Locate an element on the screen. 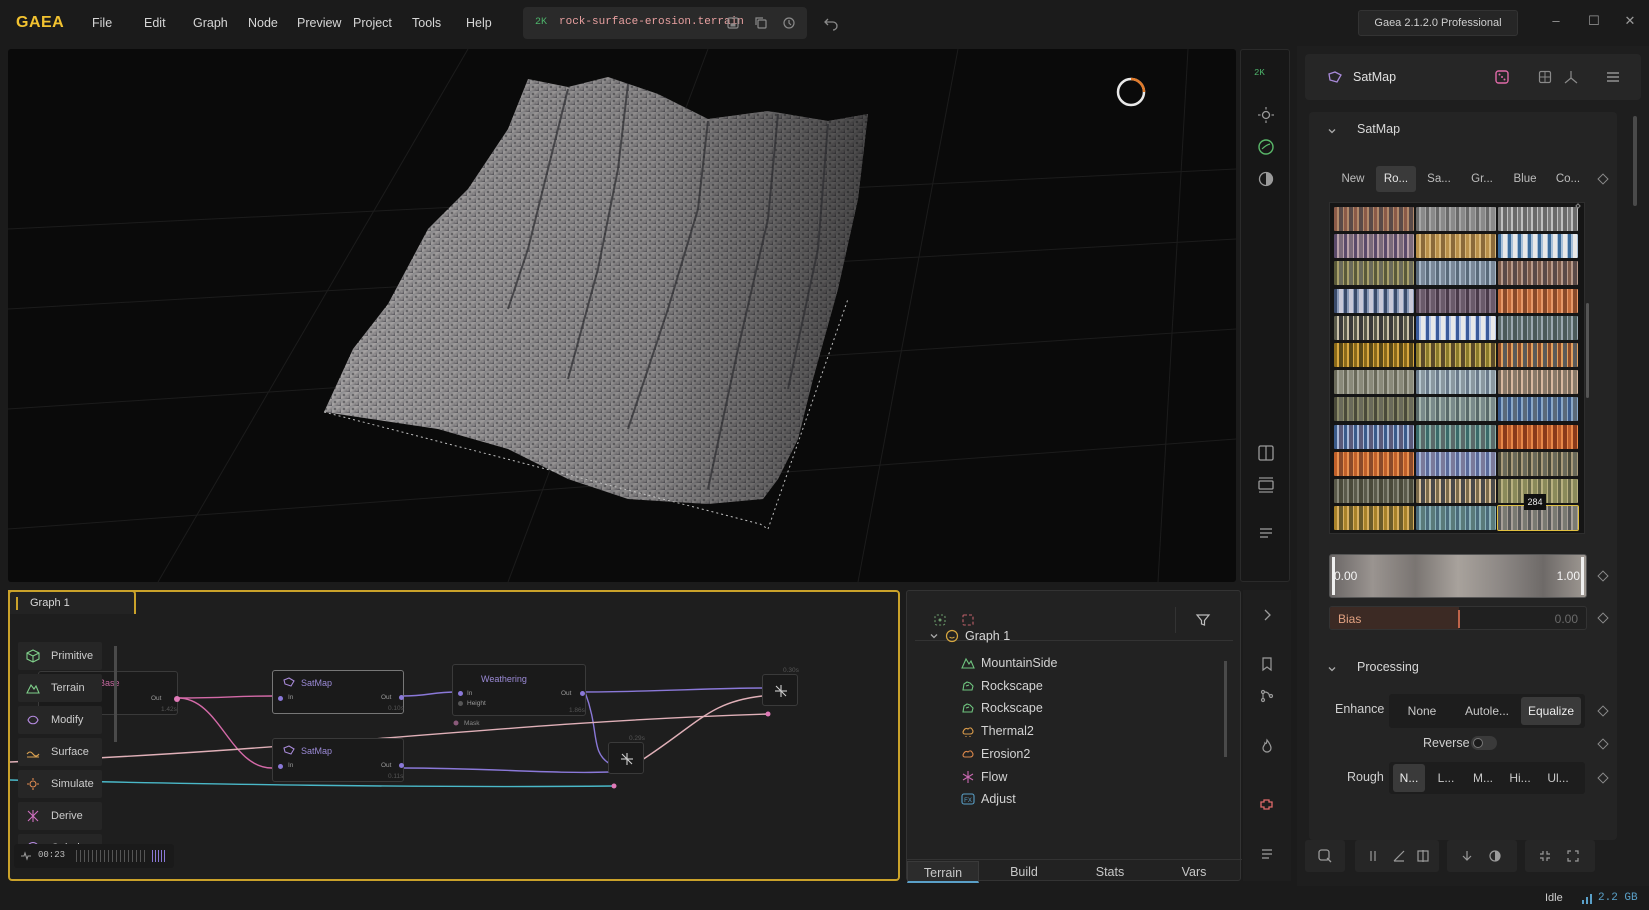 The width and height of the screenshot is (1649, 910). category-primitive: Primitive is located at coordinates (60, 656).